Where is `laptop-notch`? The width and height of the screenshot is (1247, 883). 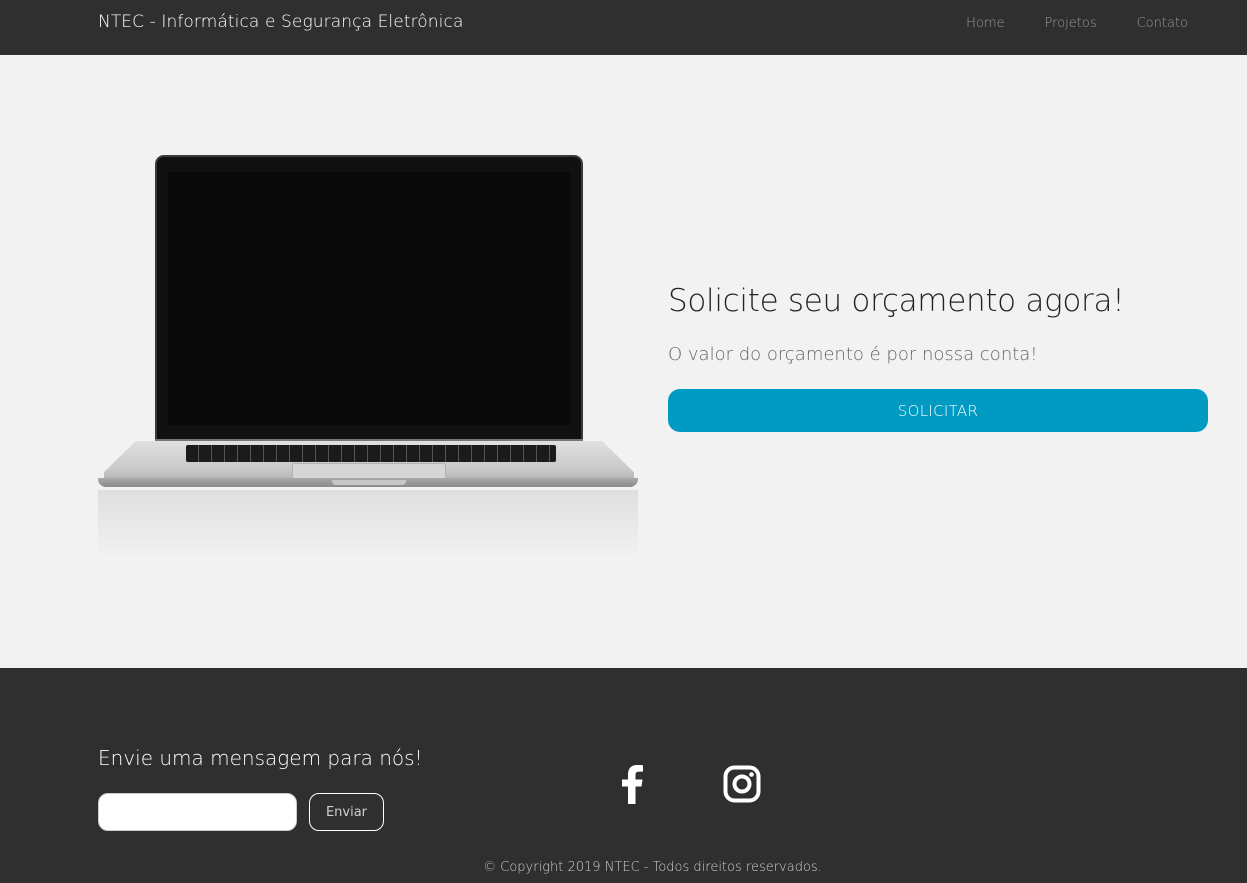
laptop-notch is located at coordinates (369, 482).